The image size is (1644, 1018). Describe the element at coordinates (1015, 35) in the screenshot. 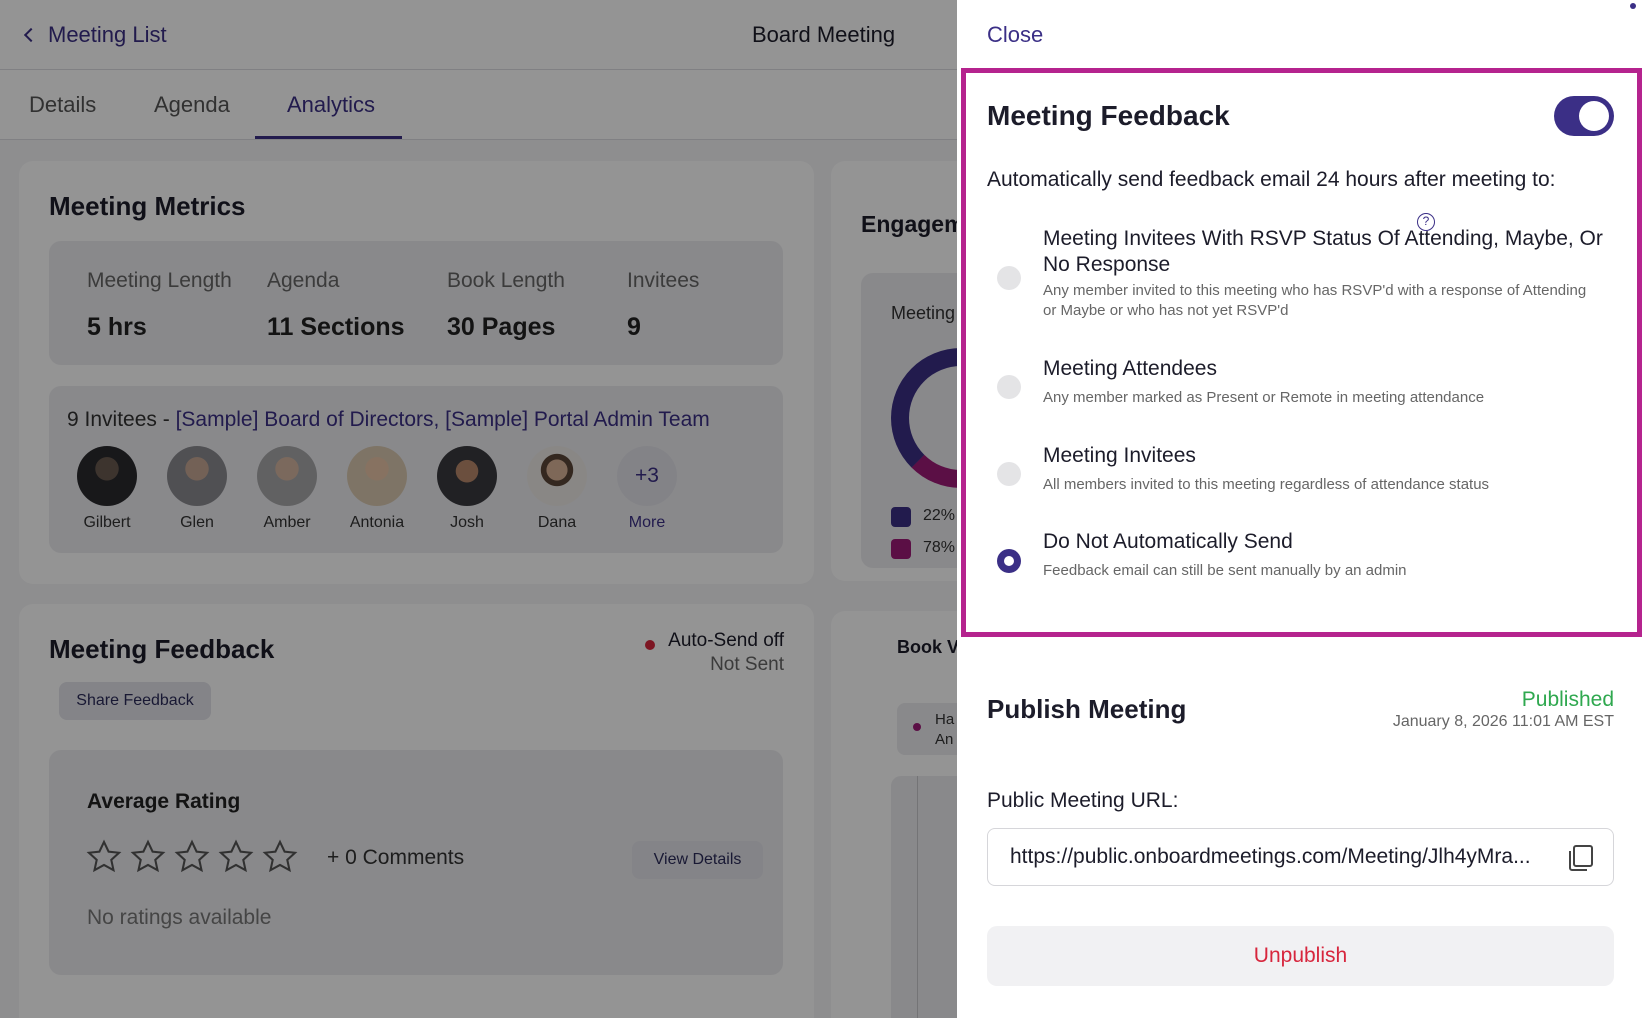

I see `close-button: Close` at that location.